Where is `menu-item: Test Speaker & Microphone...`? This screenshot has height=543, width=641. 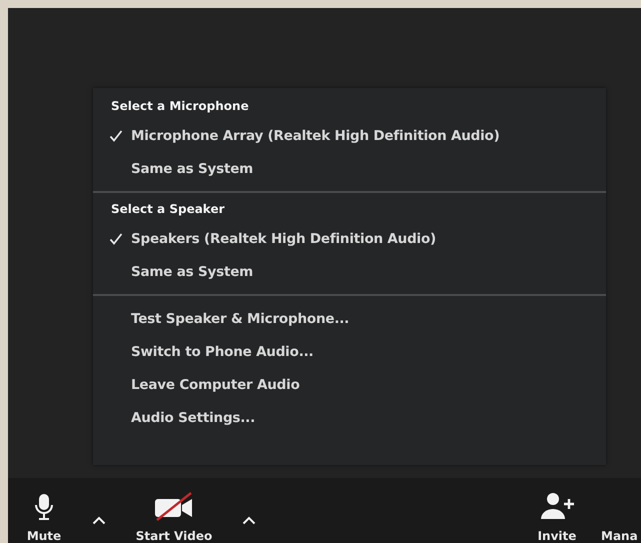 menu-item: Test Speaker & Microphone... is located at coordinates (349, 318).